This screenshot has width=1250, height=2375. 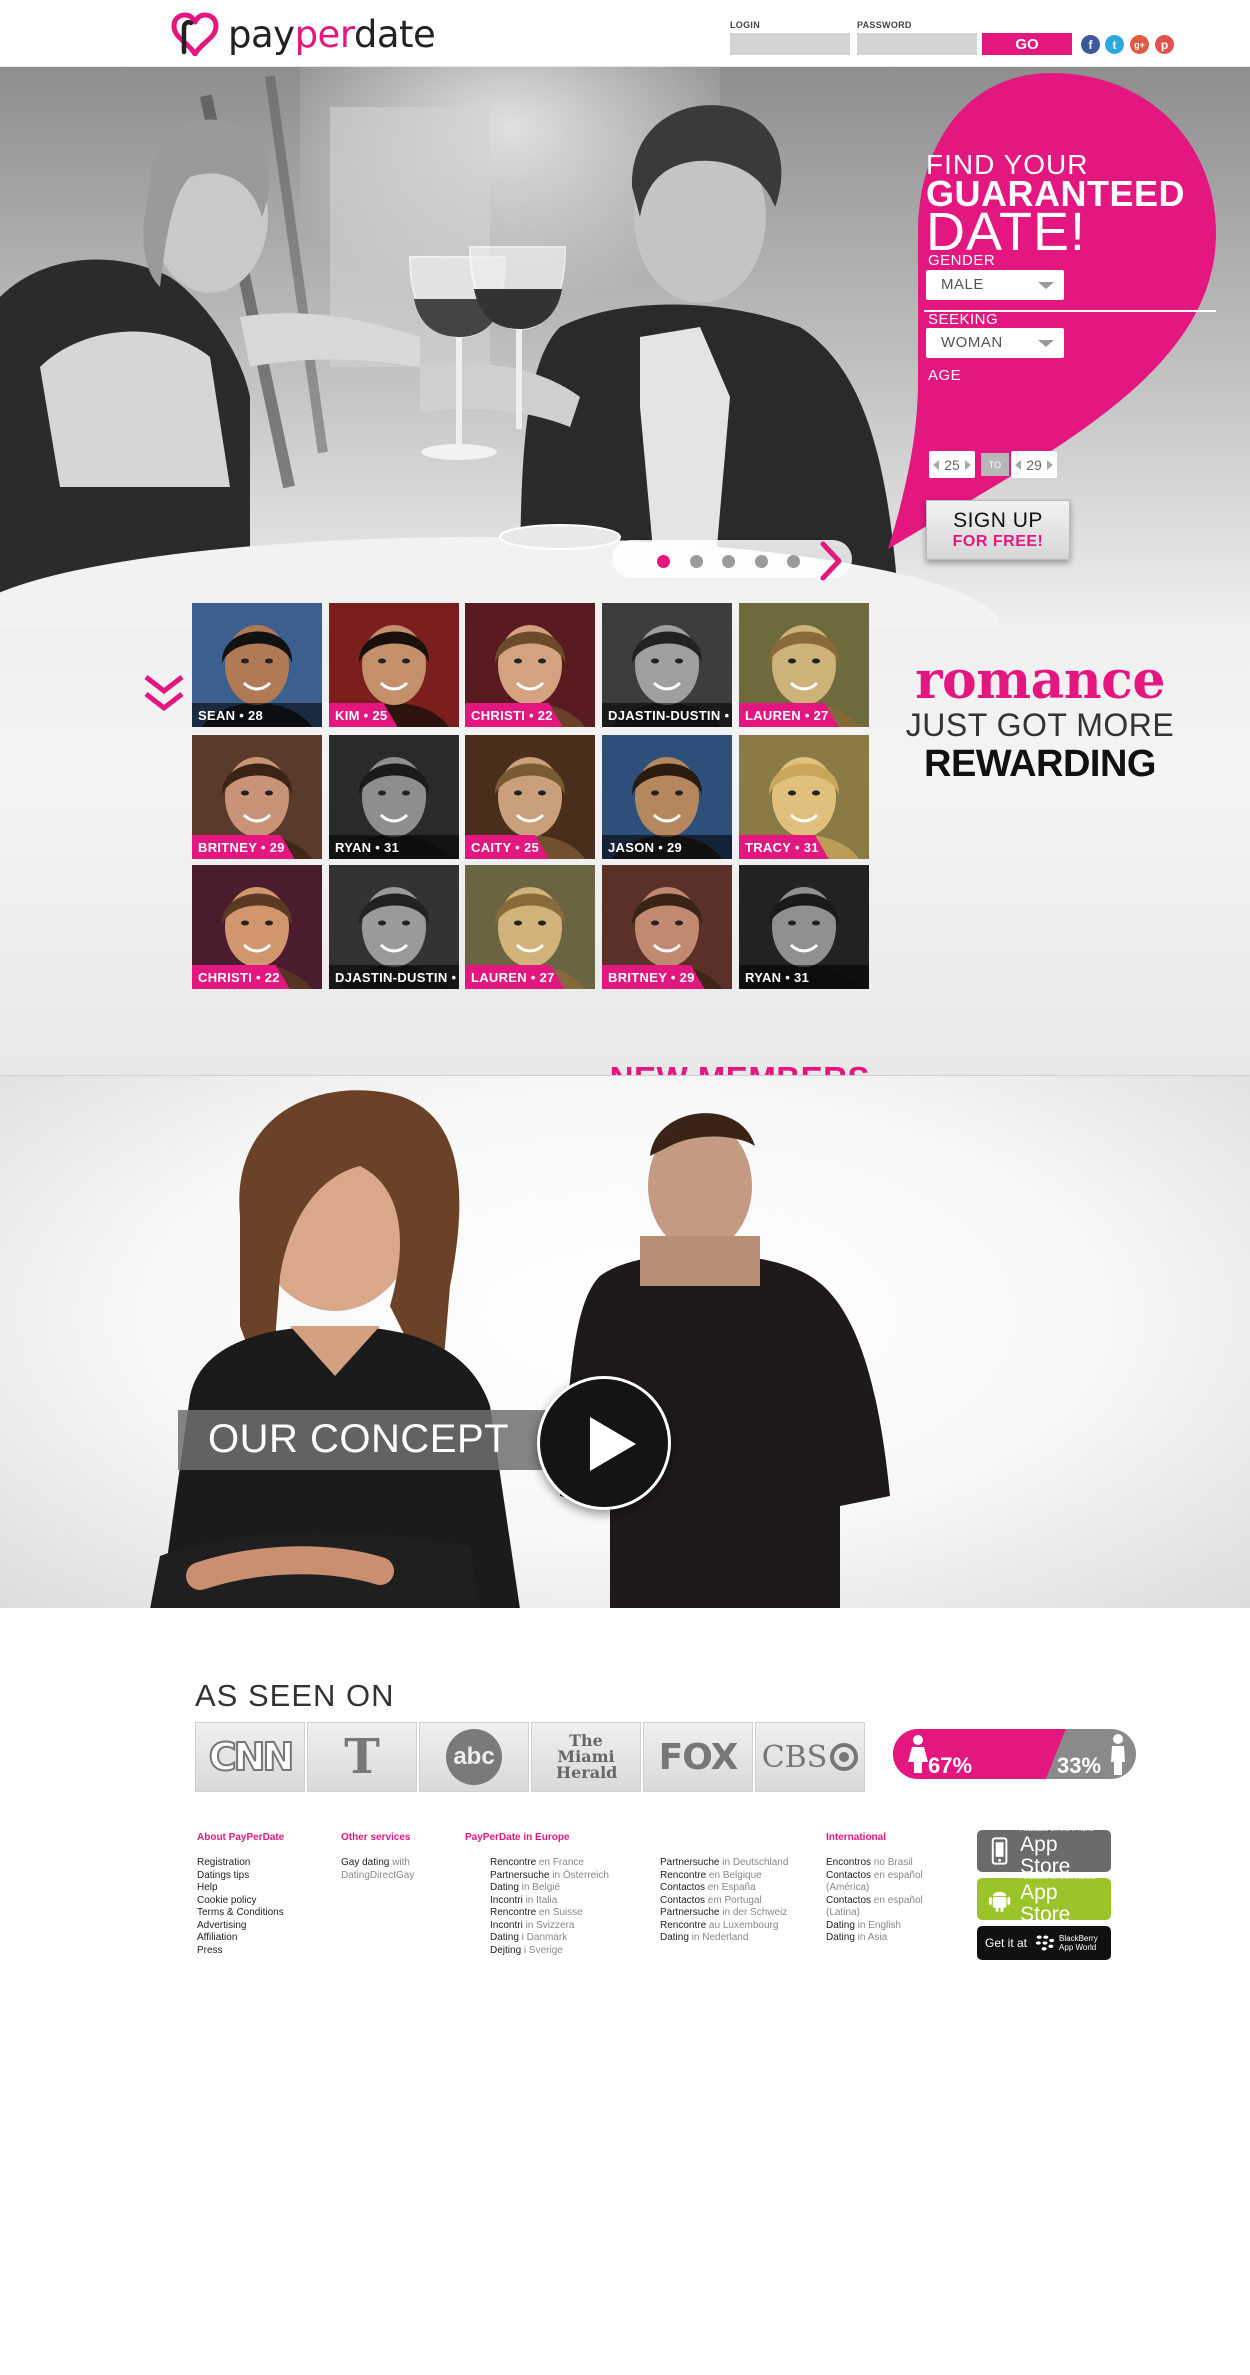 I want to click on age-from-stepper: 25, so click(x=952, y=464).